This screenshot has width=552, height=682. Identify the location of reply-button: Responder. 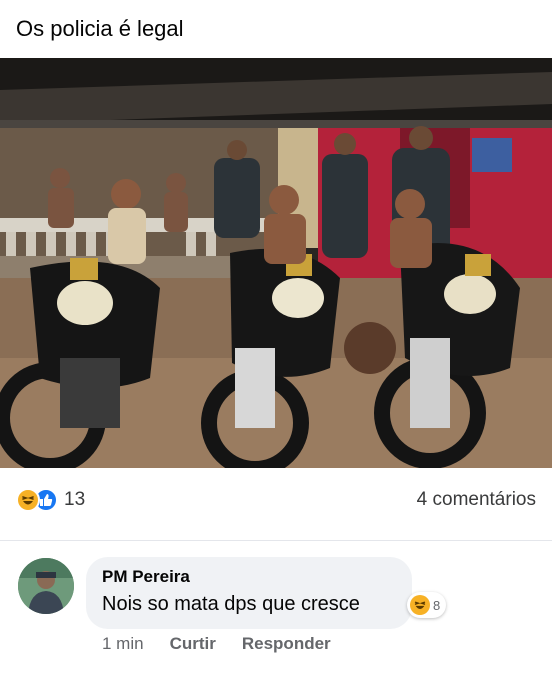
(286, 644).